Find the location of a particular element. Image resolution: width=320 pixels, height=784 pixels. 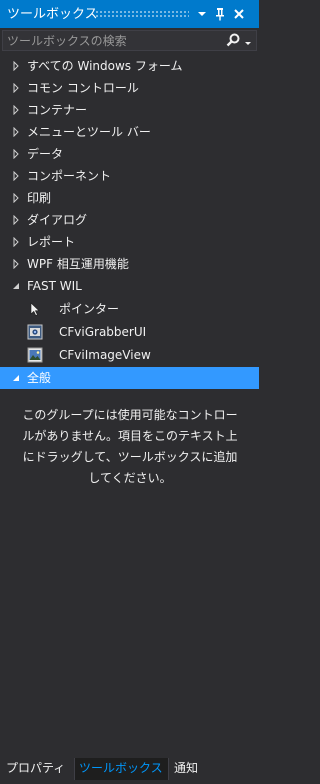

group-label: 印刷 is located at coordinates (39, 198).